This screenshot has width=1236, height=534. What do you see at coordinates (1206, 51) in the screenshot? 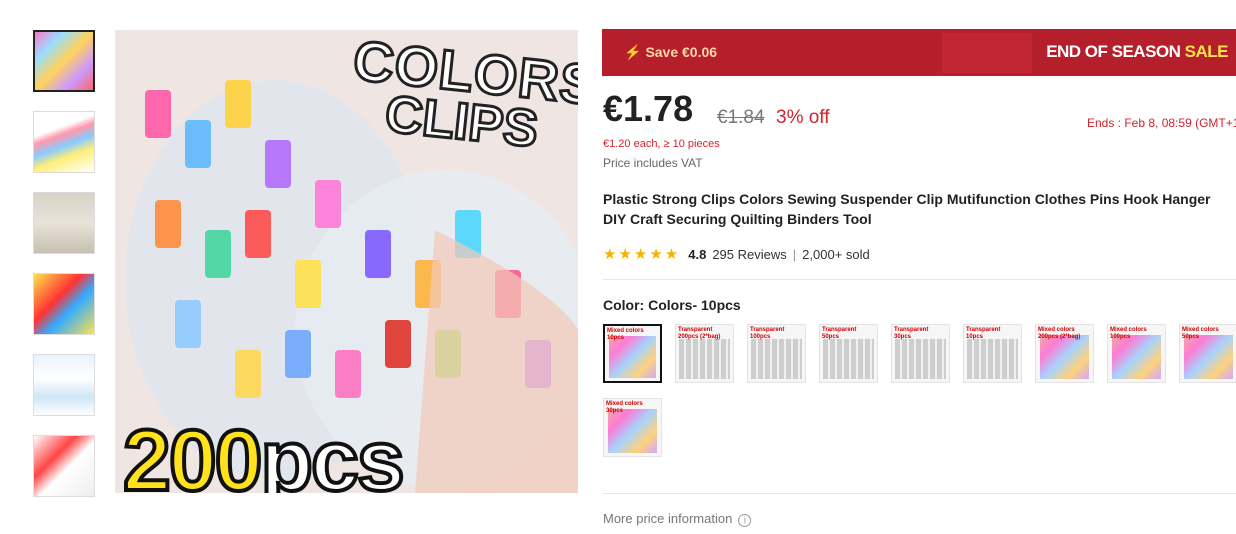
I see `promo-sale: SALE` at bounding box center [1206, 51].